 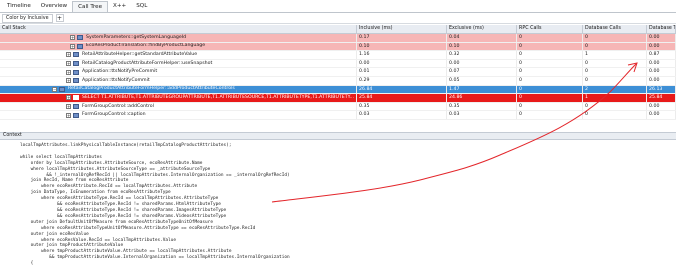 I want to click on inclusive-cell: 0.29, so click(x=402, y=80).